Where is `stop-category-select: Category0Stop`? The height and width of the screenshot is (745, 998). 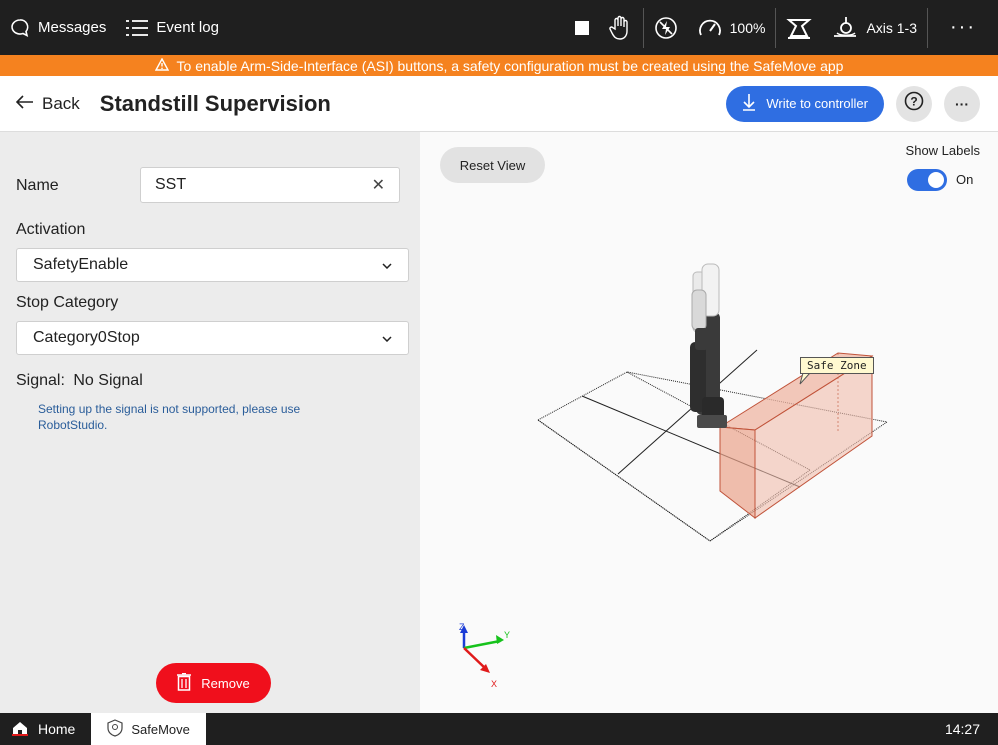 stop-category-select: Category0Stop is located at coordinates (212, 338).